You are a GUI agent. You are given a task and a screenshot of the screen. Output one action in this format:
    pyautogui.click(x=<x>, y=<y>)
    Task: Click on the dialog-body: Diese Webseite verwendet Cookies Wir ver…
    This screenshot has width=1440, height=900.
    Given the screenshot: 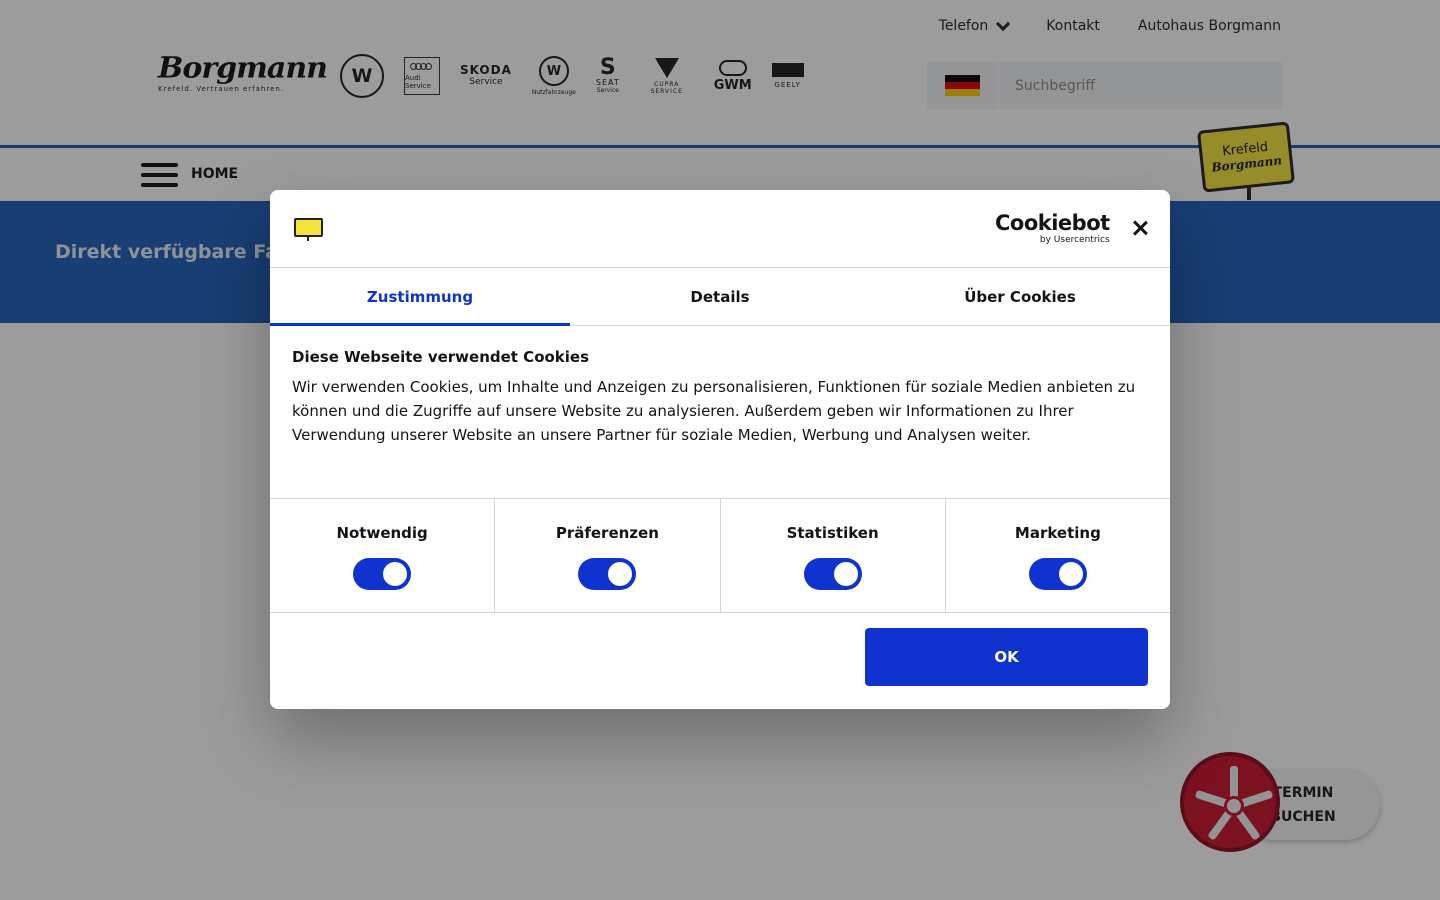 What is the action you would take?
    pyautogui.click(x=720, y=412)
    